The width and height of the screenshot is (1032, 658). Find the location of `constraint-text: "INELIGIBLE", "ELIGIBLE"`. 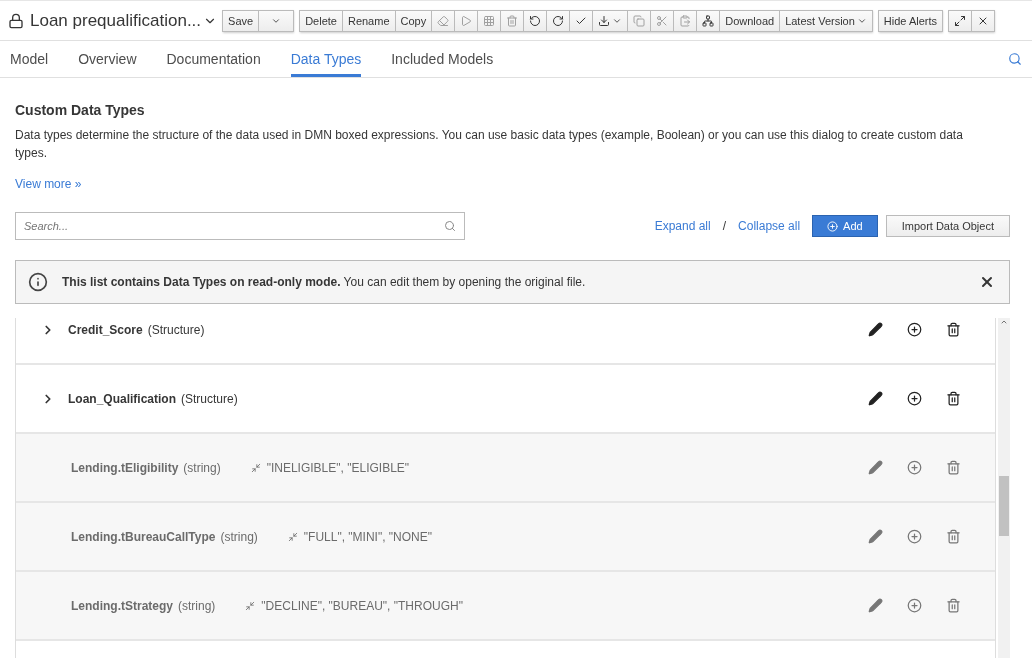

constraint-text: "INELIGIBLE", "ELIGIBLE" is located at coordinates (338, 467).